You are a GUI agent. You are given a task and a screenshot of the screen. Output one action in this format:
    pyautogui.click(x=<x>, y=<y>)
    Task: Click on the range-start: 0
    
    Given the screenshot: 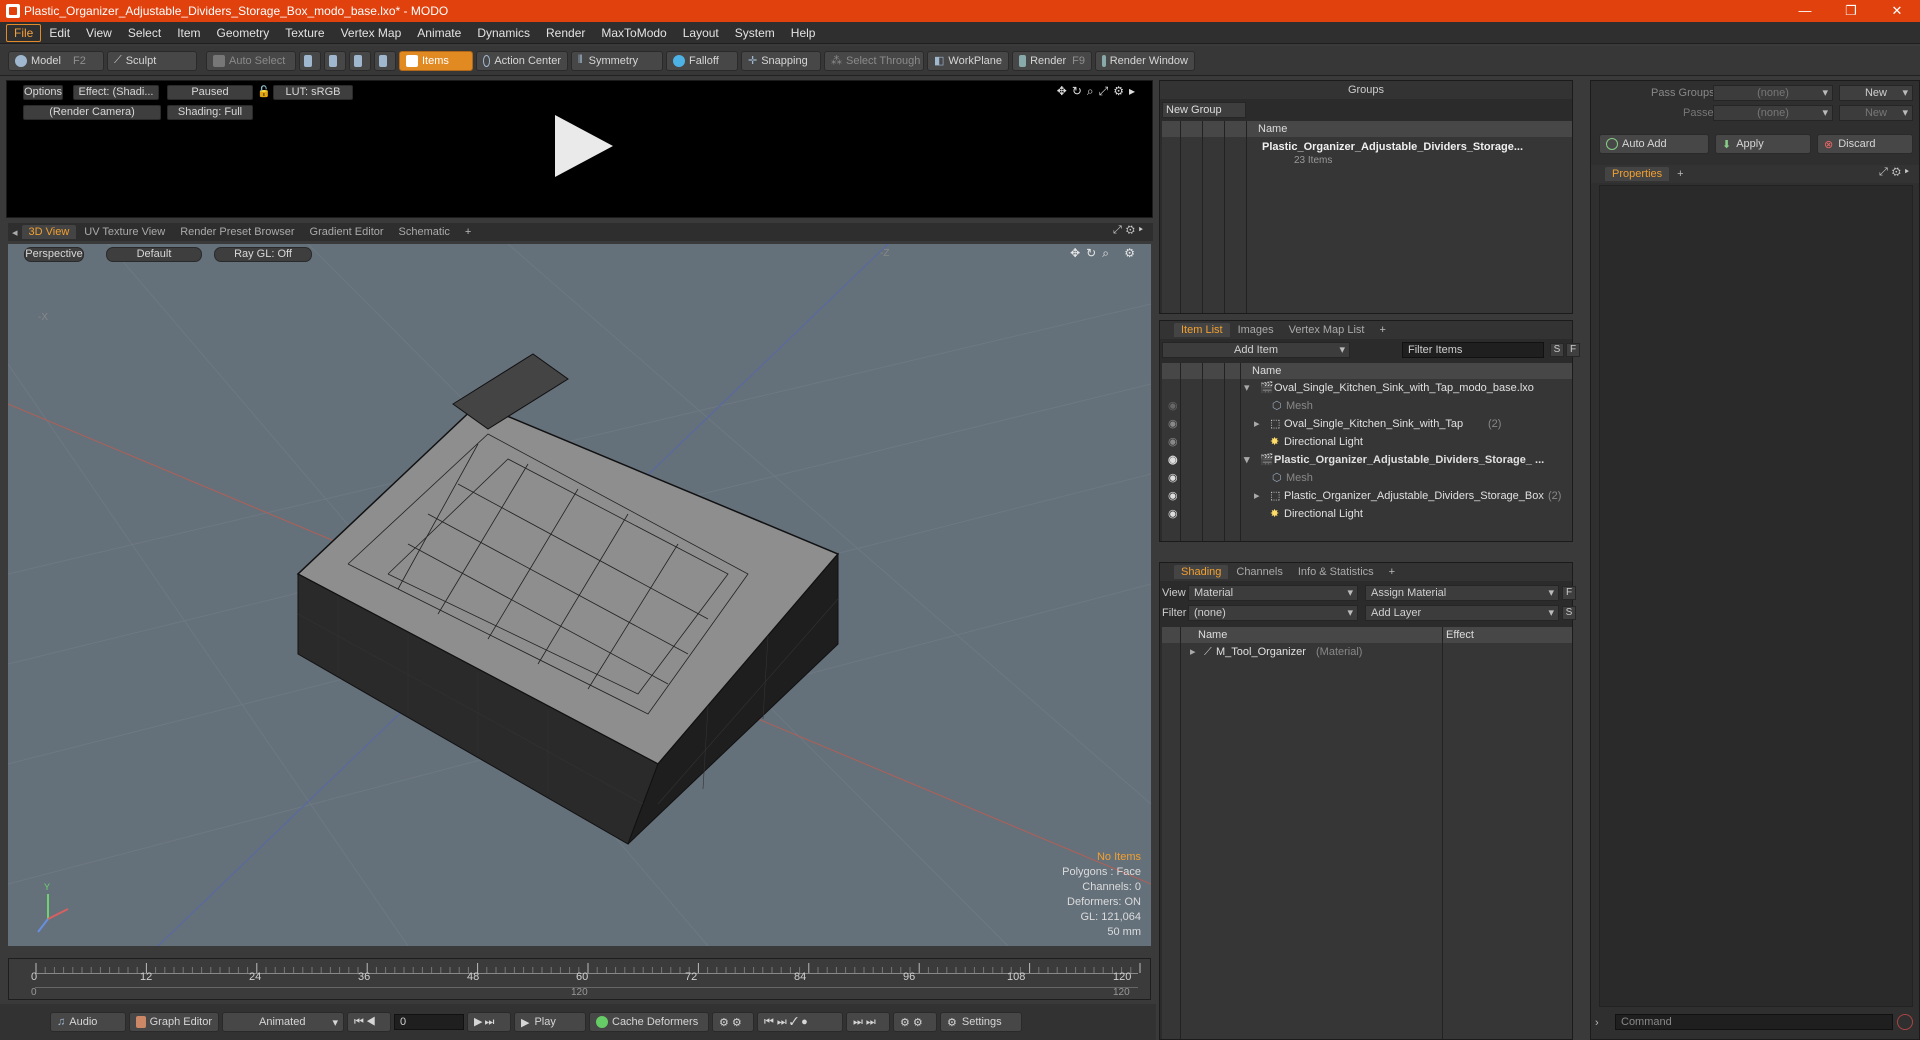 What is the action you would take?
    pyautogui.click(x=34, y=992)
    